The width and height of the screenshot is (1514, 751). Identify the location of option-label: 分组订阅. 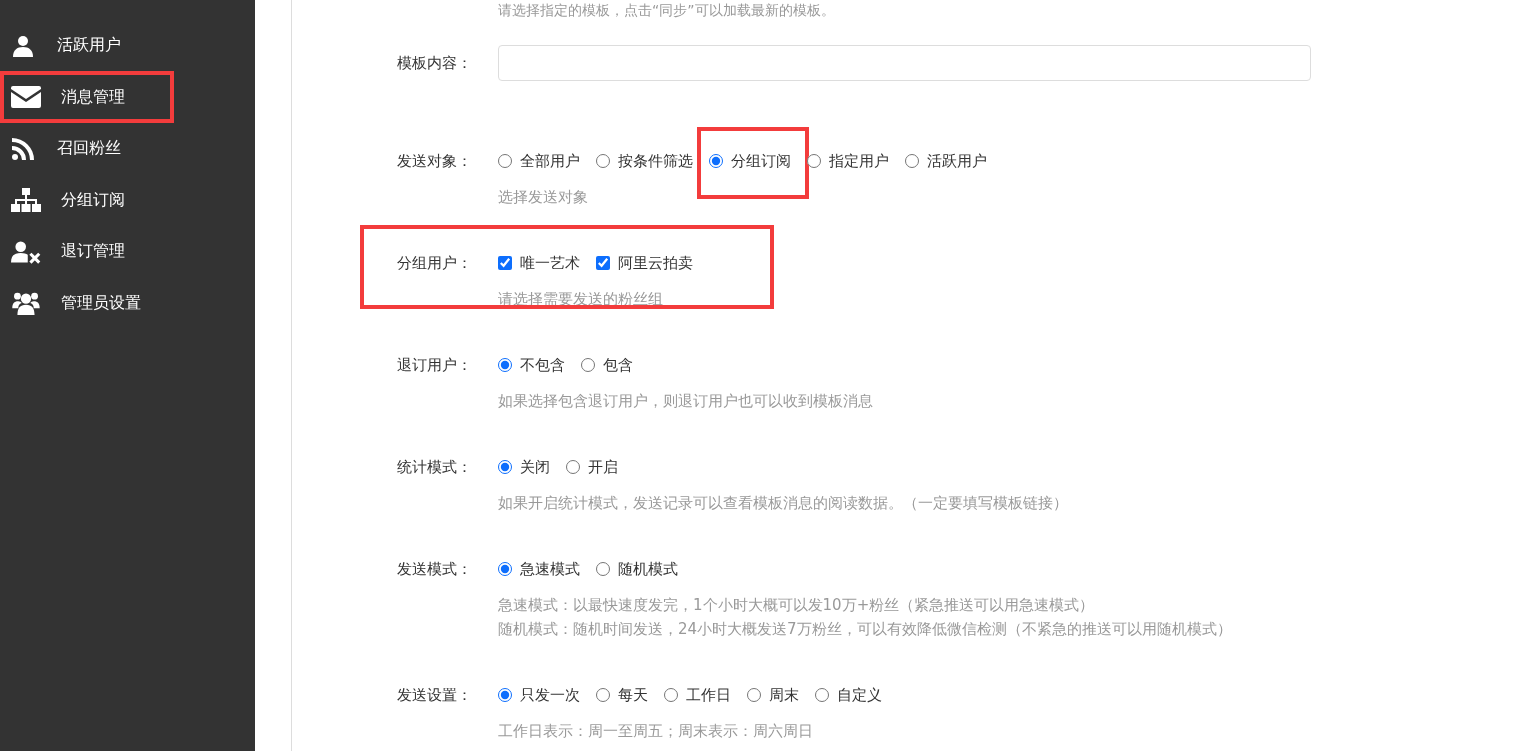
(761, 161).